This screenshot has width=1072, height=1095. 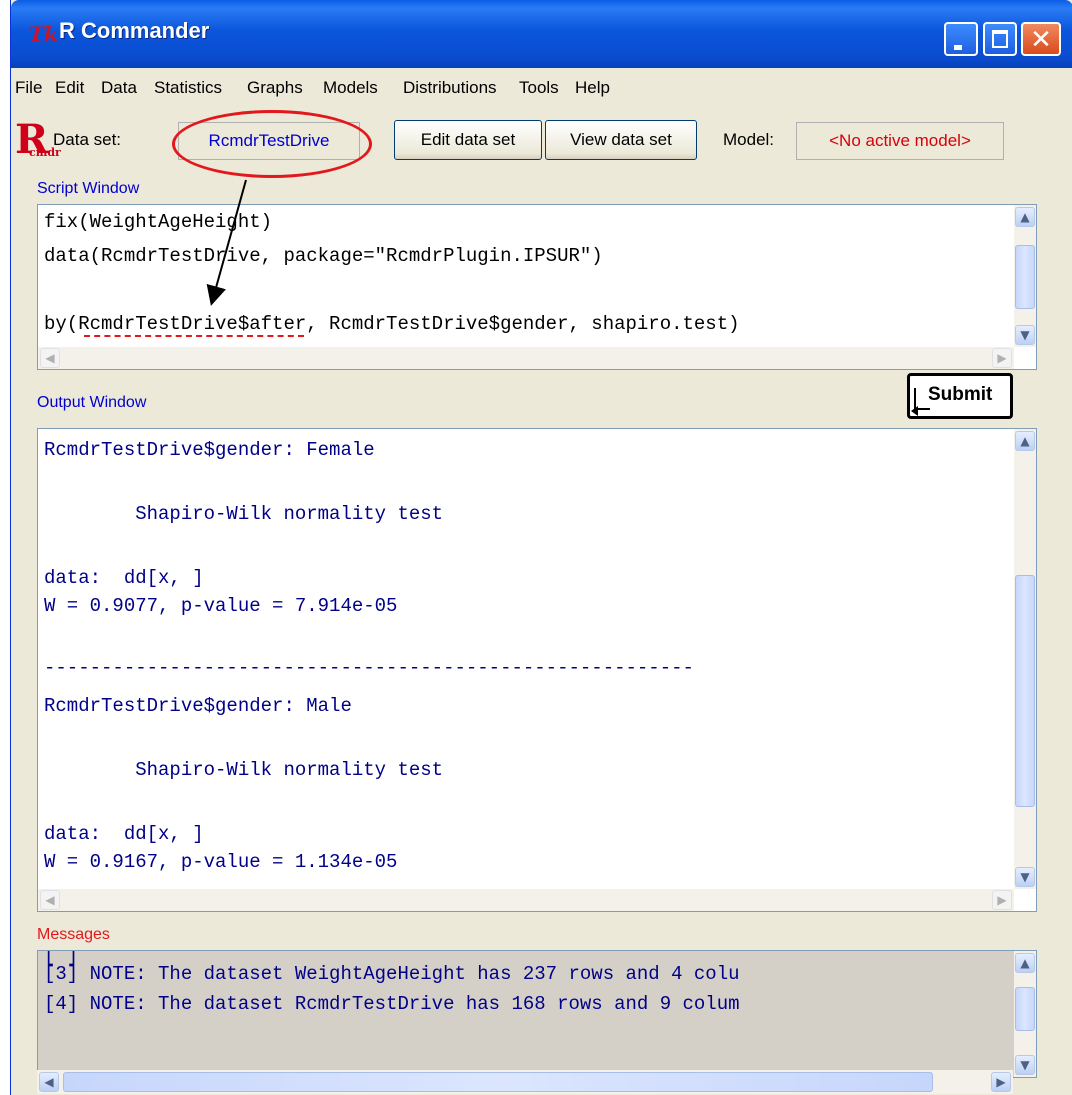 What do you see at coordinates (221, 862) in the screenshot?
I see `output-line: W = 0.9167, p-value = 1.134e-05` at bounding box center [221, 862].